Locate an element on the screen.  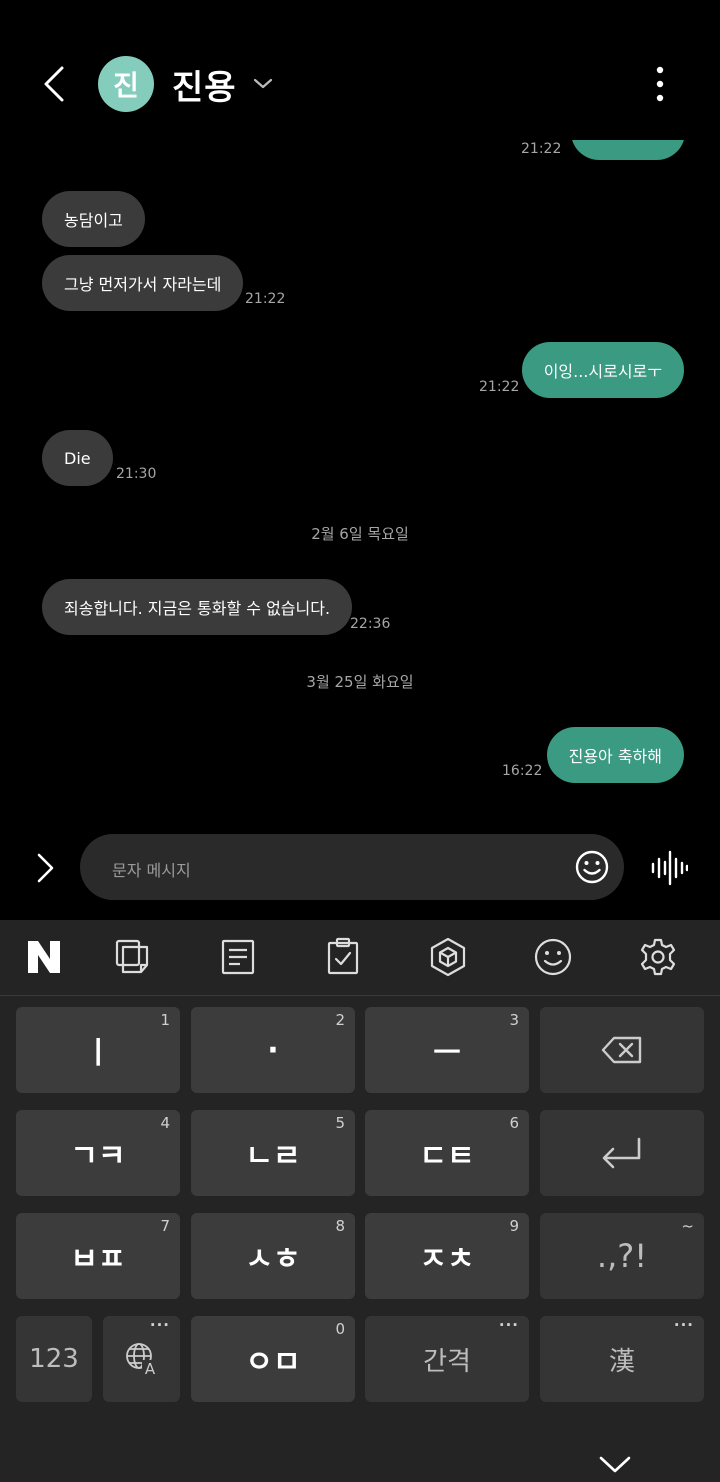
checklist-icon is located at coordinates (343, 956).